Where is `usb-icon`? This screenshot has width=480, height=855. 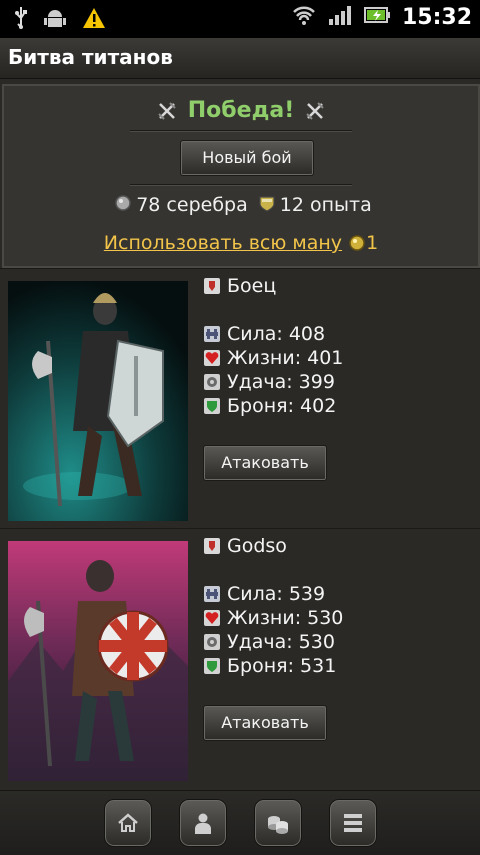
usb-icon is located at coordinates (21, 20).